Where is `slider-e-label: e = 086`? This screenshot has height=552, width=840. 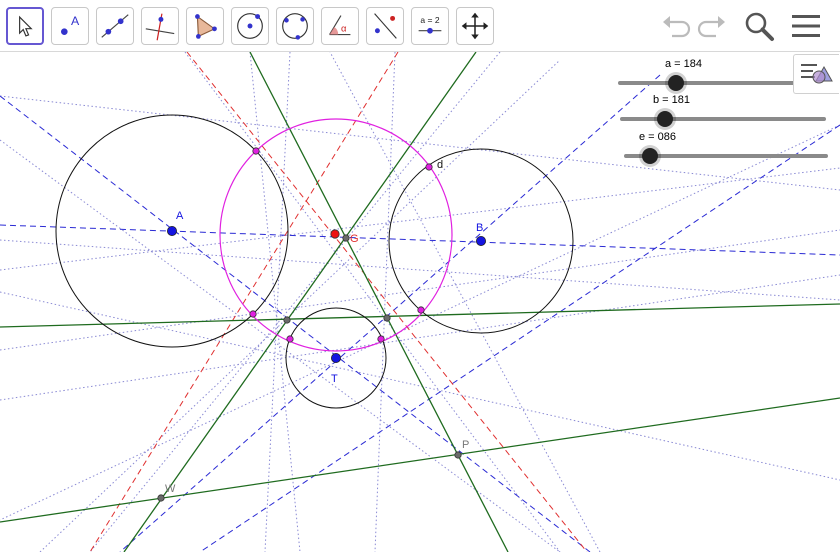
slider-e-label: e = 086 is located at coordinates (658, 137).